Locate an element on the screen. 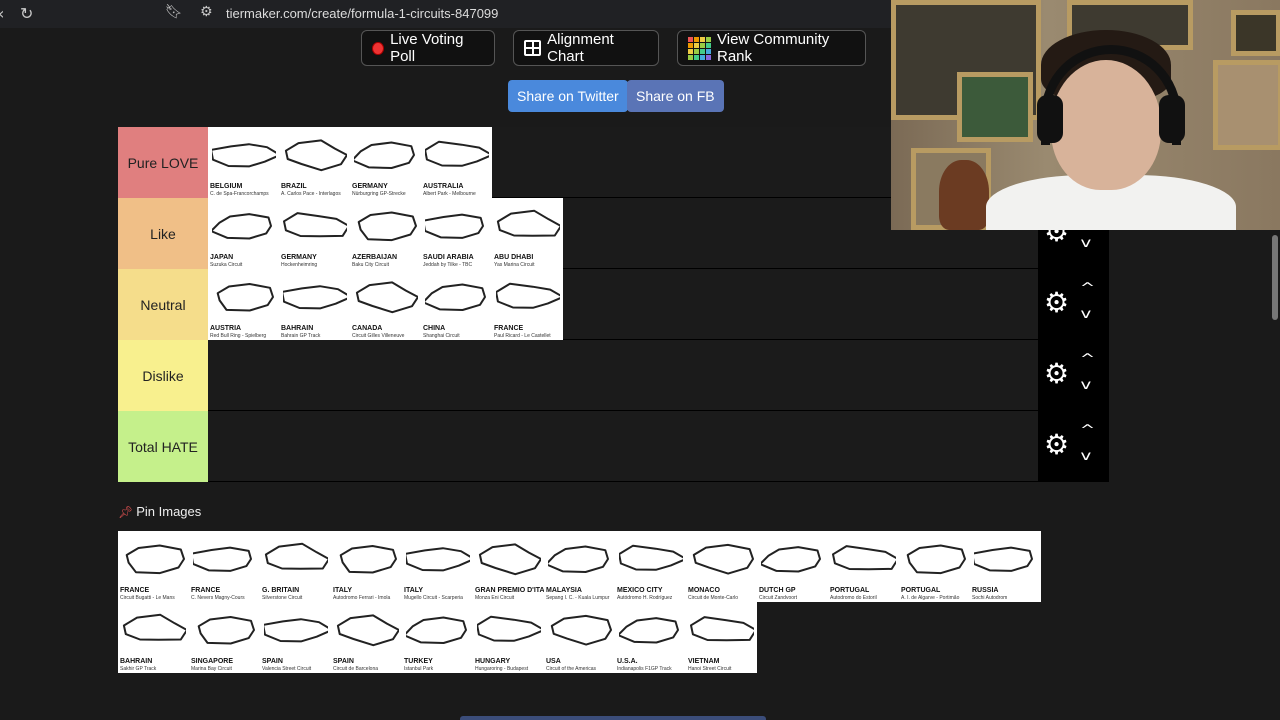  circuit-card: USA Circuit of the Americas is located at coordinates (579, 637).